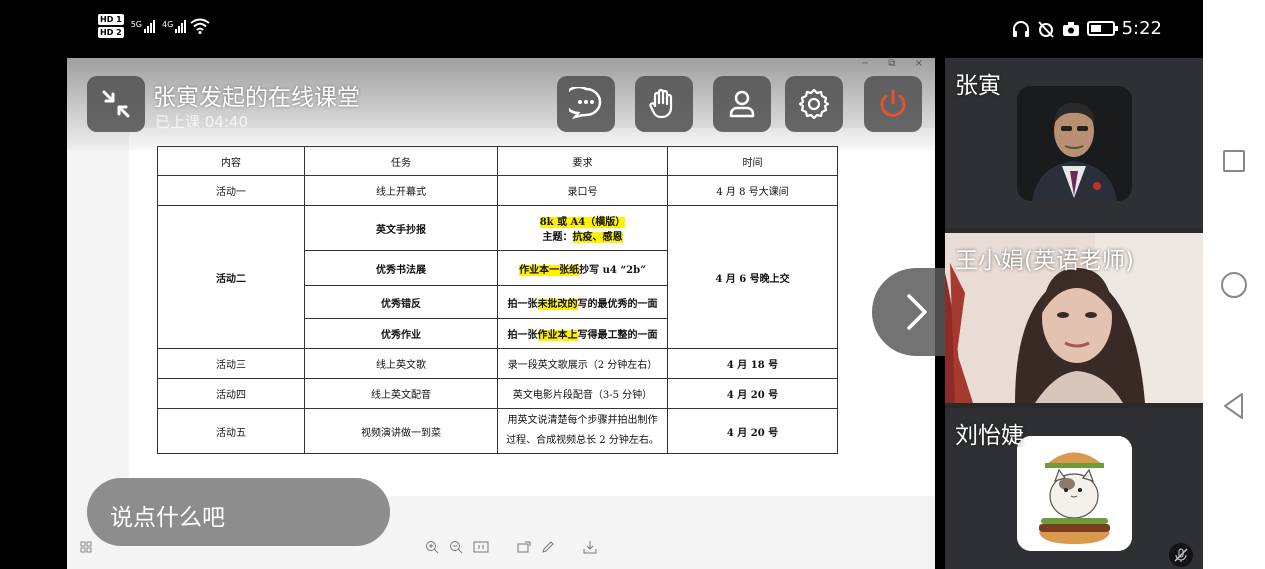 Image resolution: width=1265 pixels, height=569 pixels. I want to click on settings-icon, so click(814, 104).